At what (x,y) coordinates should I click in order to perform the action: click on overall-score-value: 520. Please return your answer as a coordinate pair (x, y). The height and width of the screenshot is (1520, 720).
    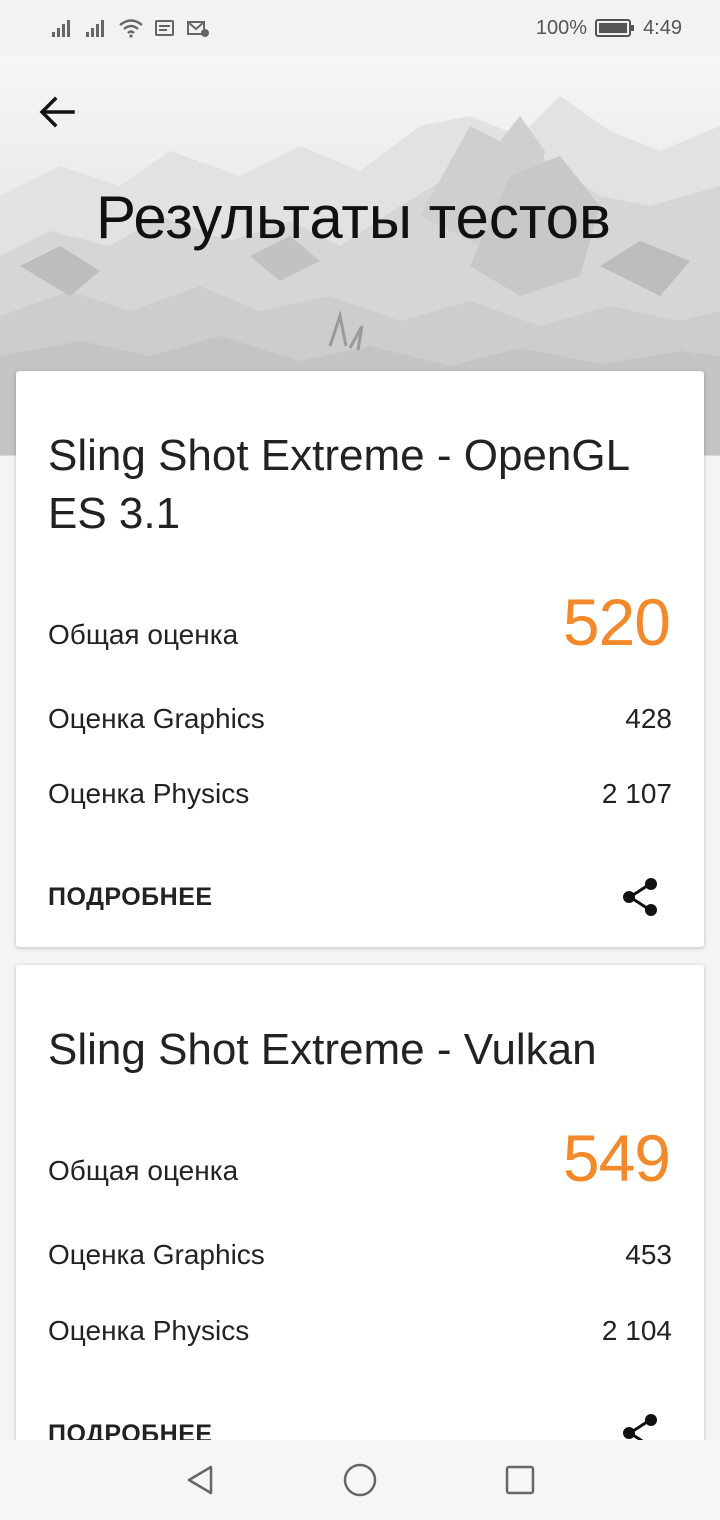
    Looking at the image, I should click on (616, 622).